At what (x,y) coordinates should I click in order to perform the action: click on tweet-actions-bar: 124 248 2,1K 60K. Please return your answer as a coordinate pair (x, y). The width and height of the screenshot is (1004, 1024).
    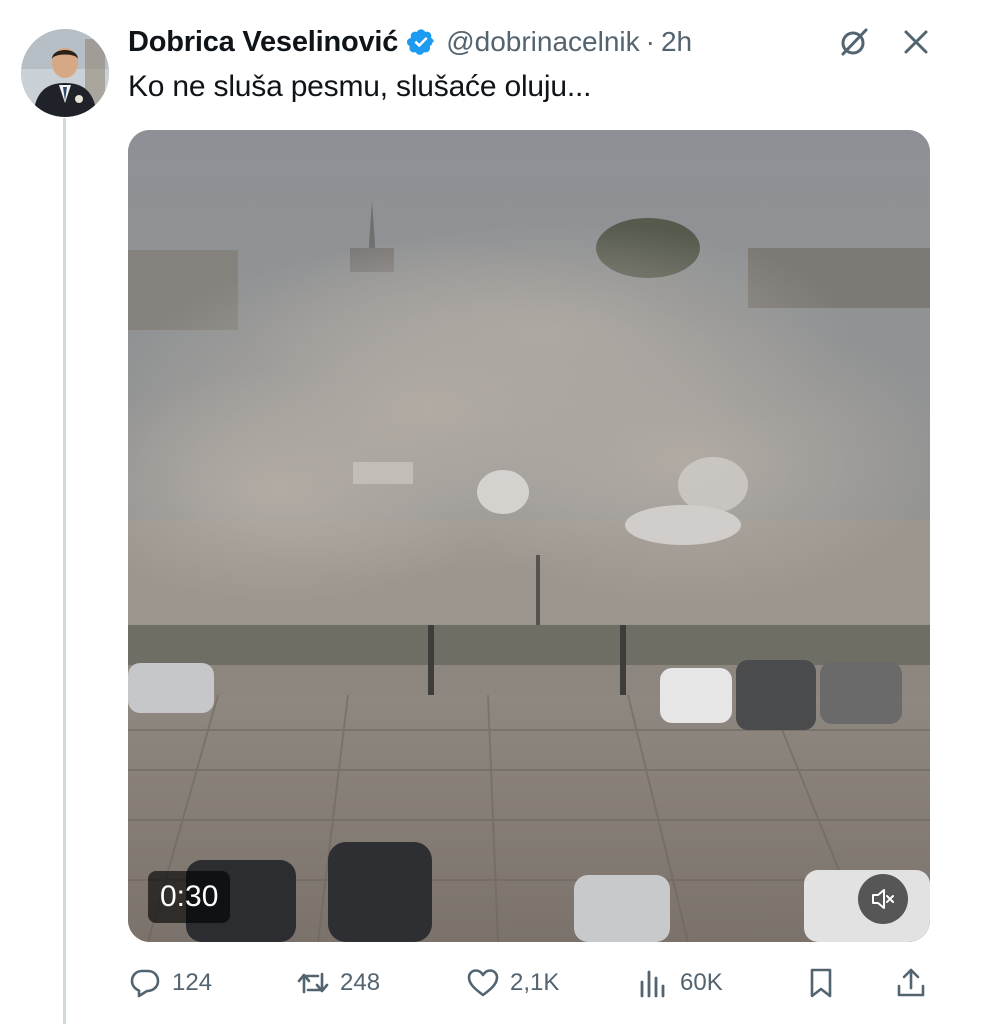
    Looking at the image, I should click on (529, 983).